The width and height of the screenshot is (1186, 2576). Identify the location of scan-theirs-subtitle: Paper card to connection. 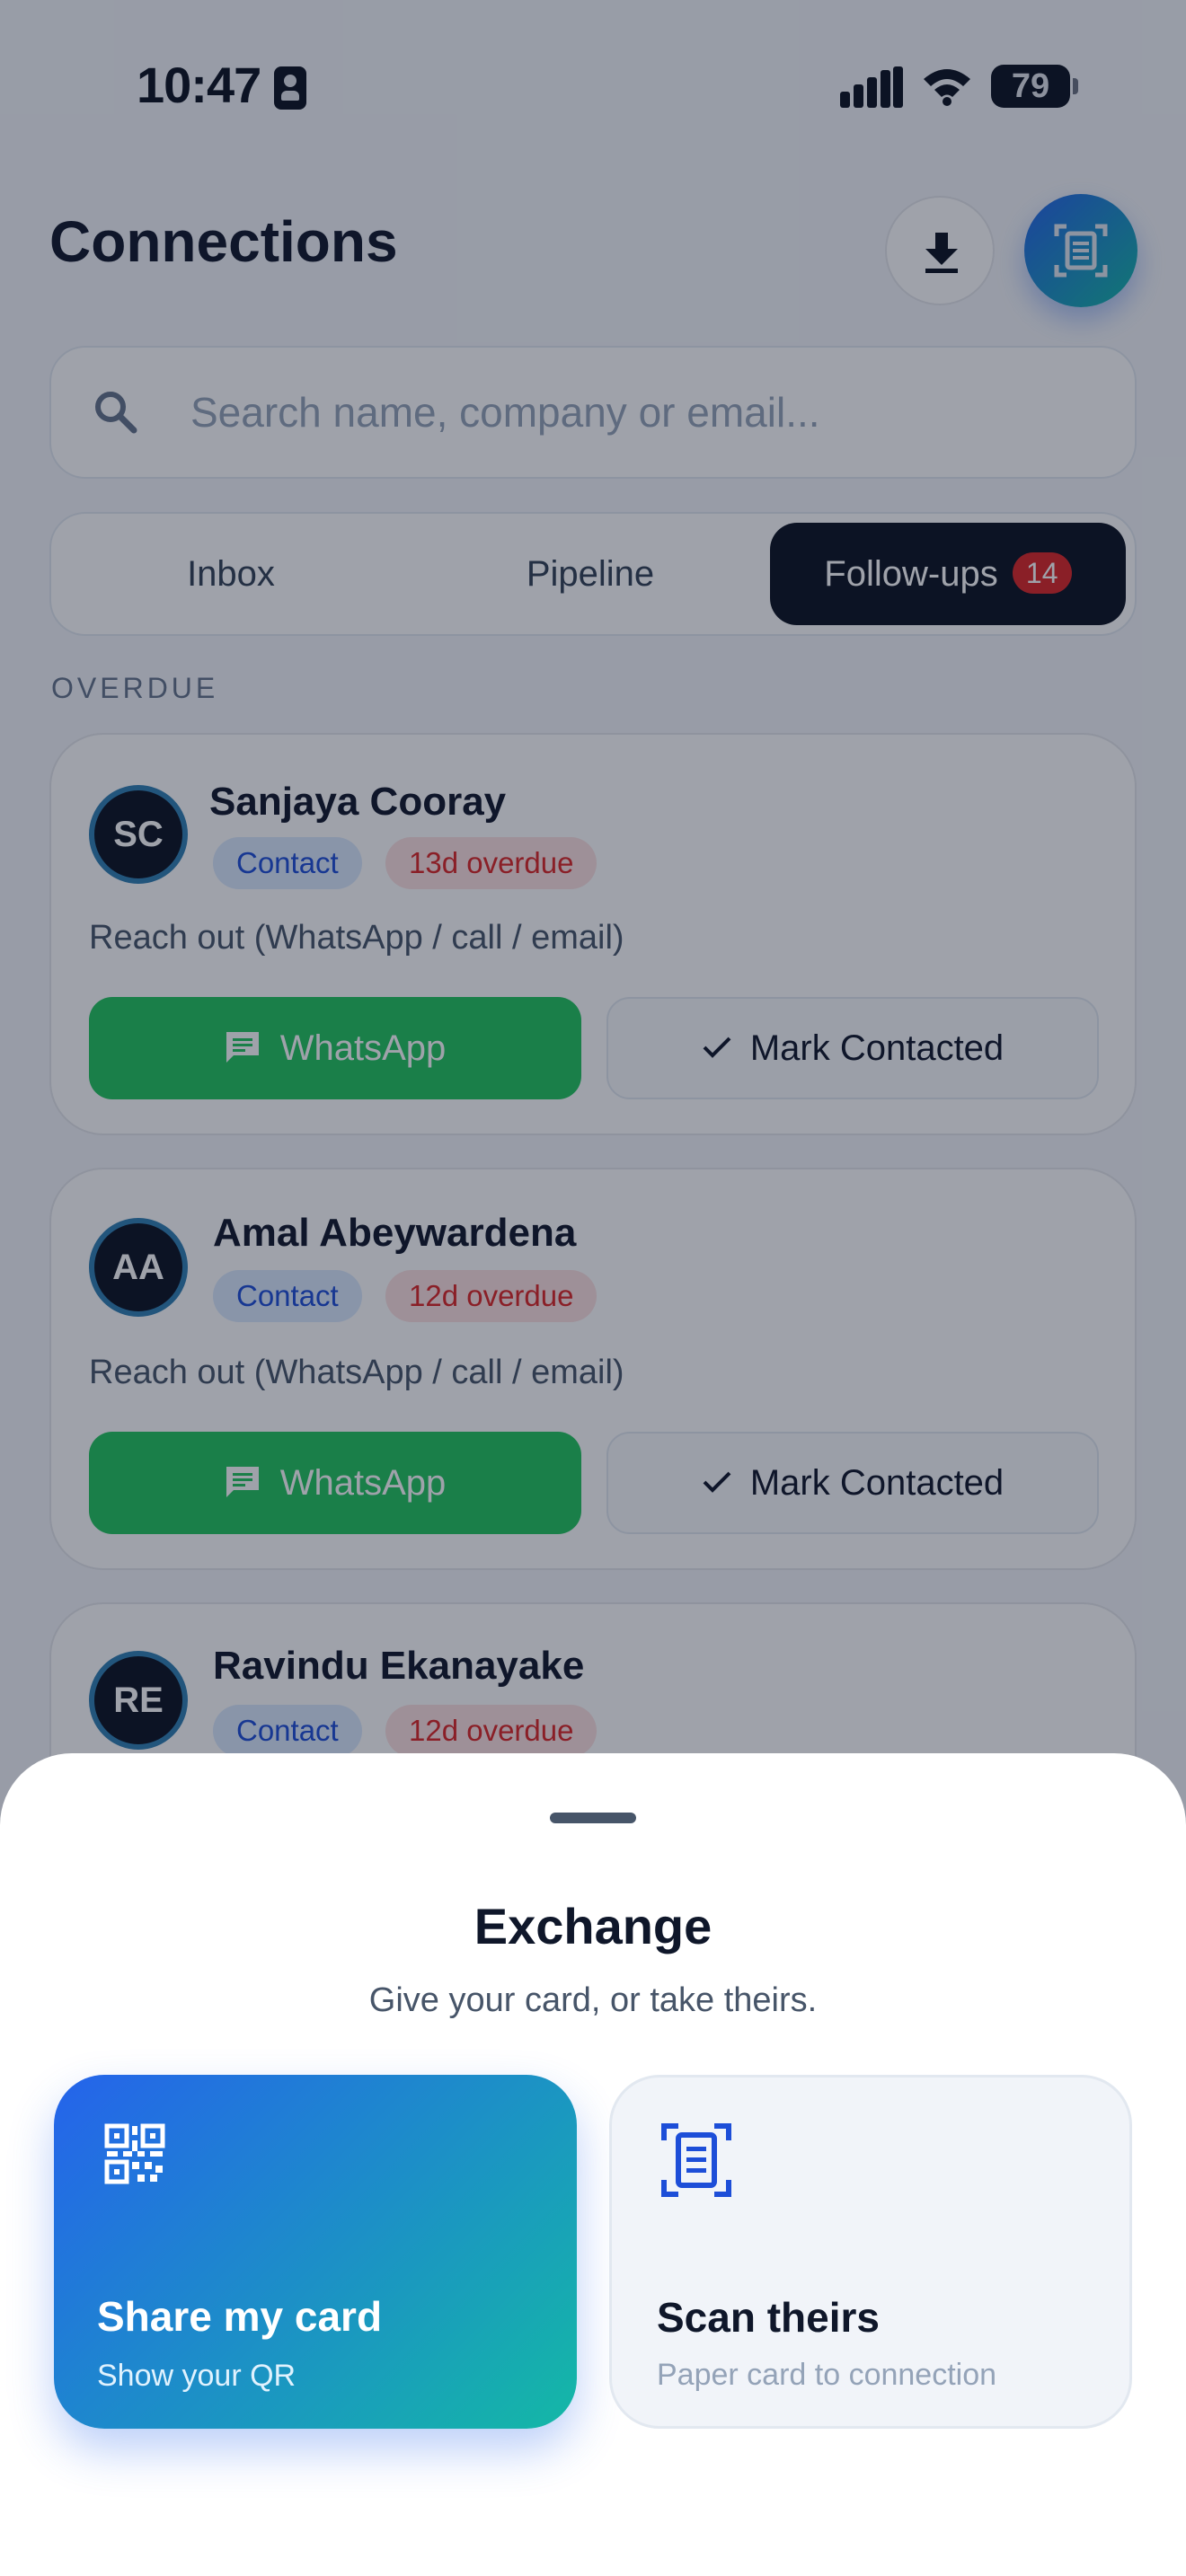
(827, 2375).